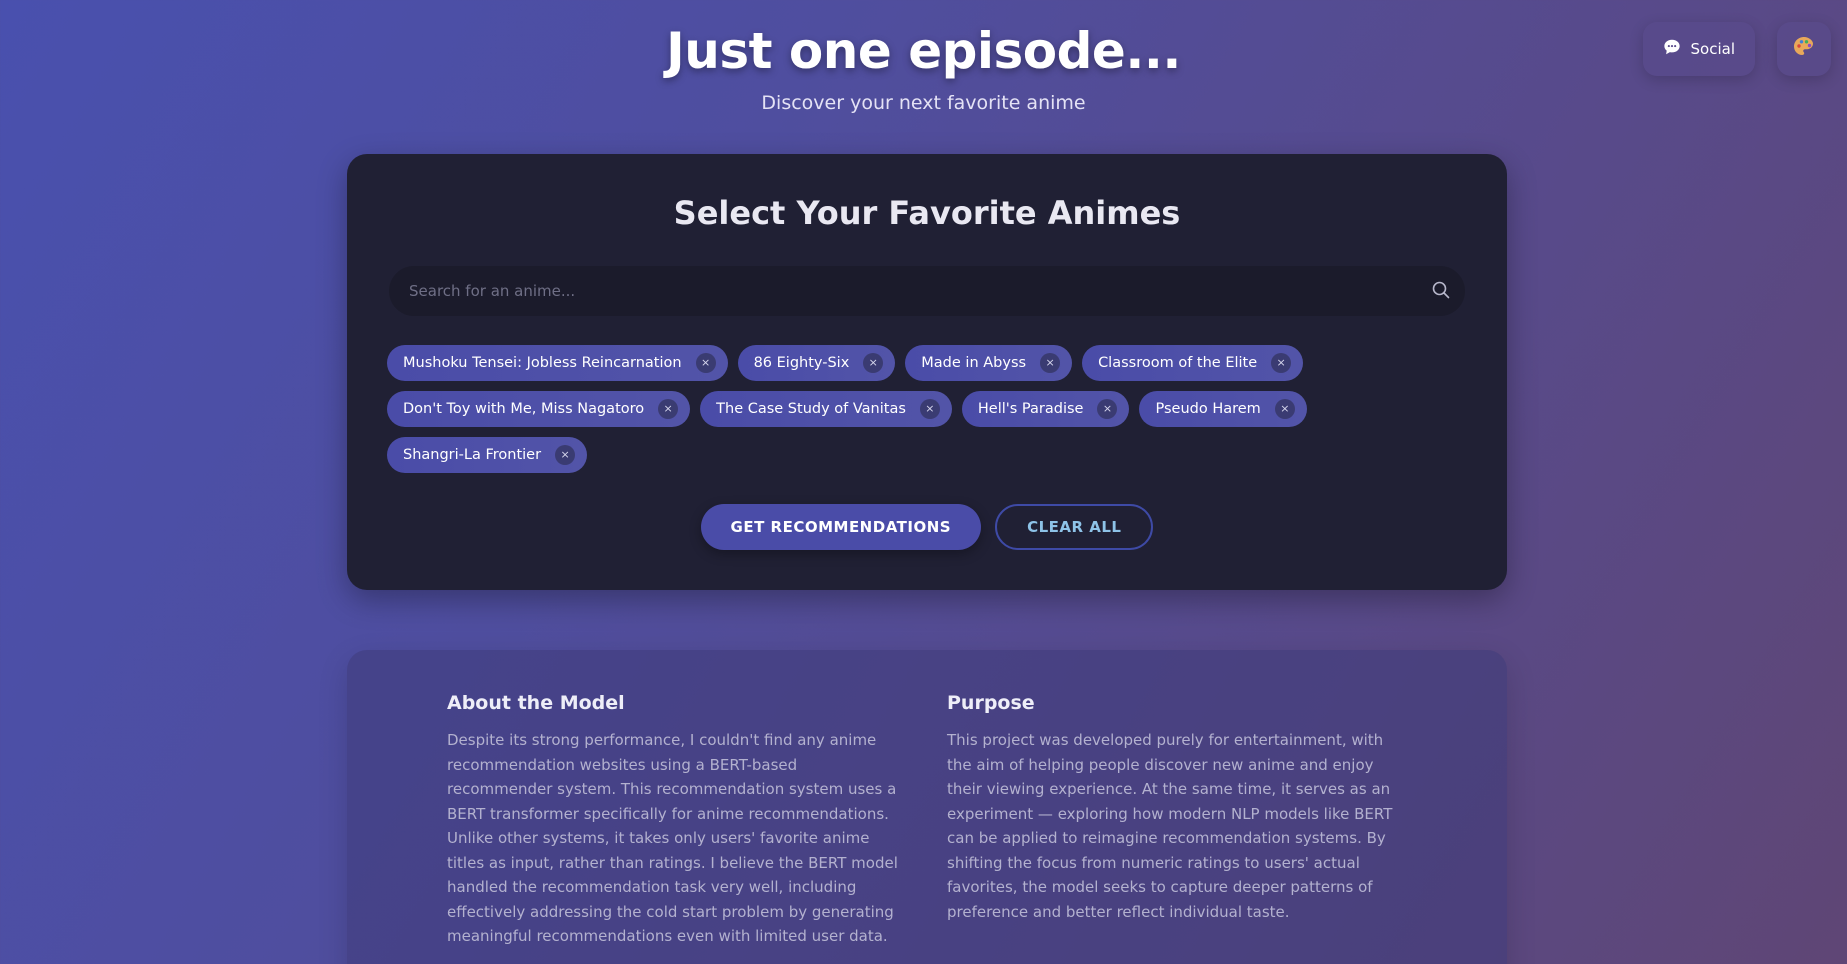  What do you see at coordinates (927, 213) in the screenshot?
I see `selector-title: Select Your Favorite Animes` at bounding box center [927, 213].